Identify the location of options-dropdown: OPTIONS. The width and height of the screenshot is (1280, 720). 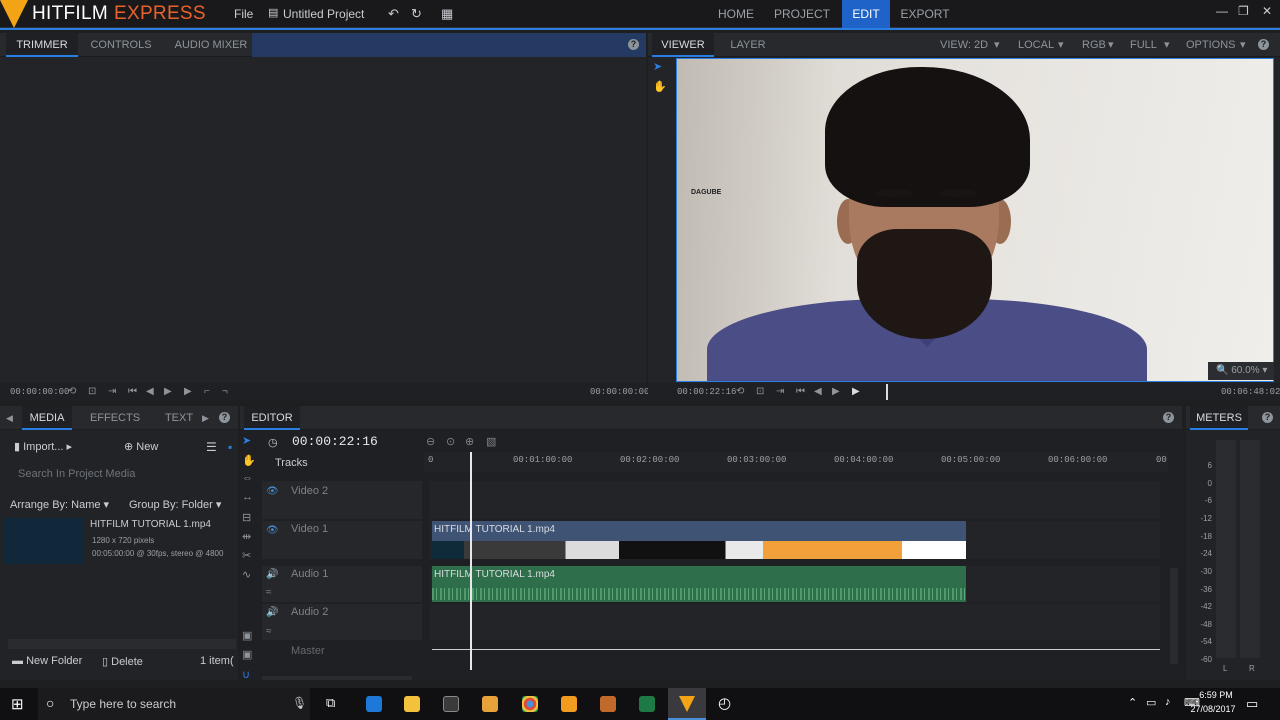
(1211, 45).